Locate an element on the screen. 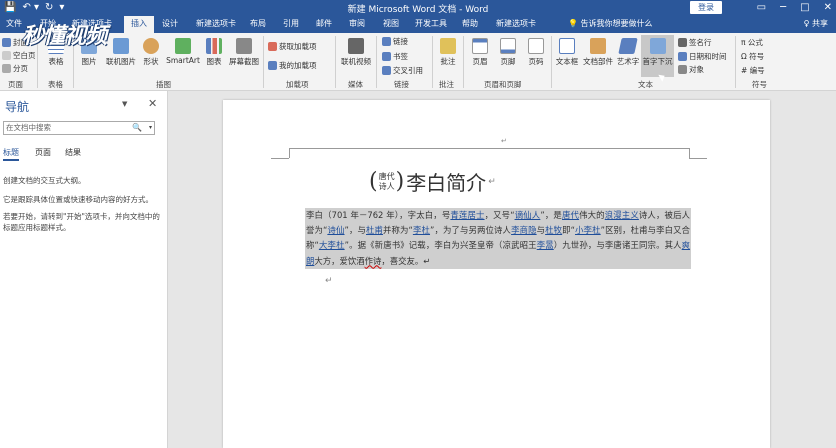 This screenshot has height=448, width=836. maximize-icon: □ is located at coordinates (804, 7).